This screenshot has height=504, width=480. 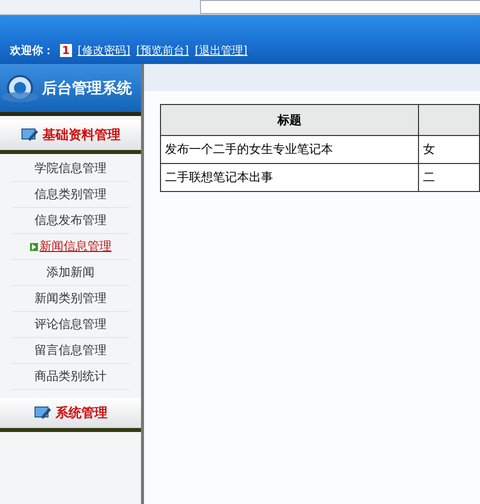 What do you see at coordinates (289, 178) in the screenshot?
I see `table-cell: 二手联想笔记本出事` at bounding box center [289, 178].